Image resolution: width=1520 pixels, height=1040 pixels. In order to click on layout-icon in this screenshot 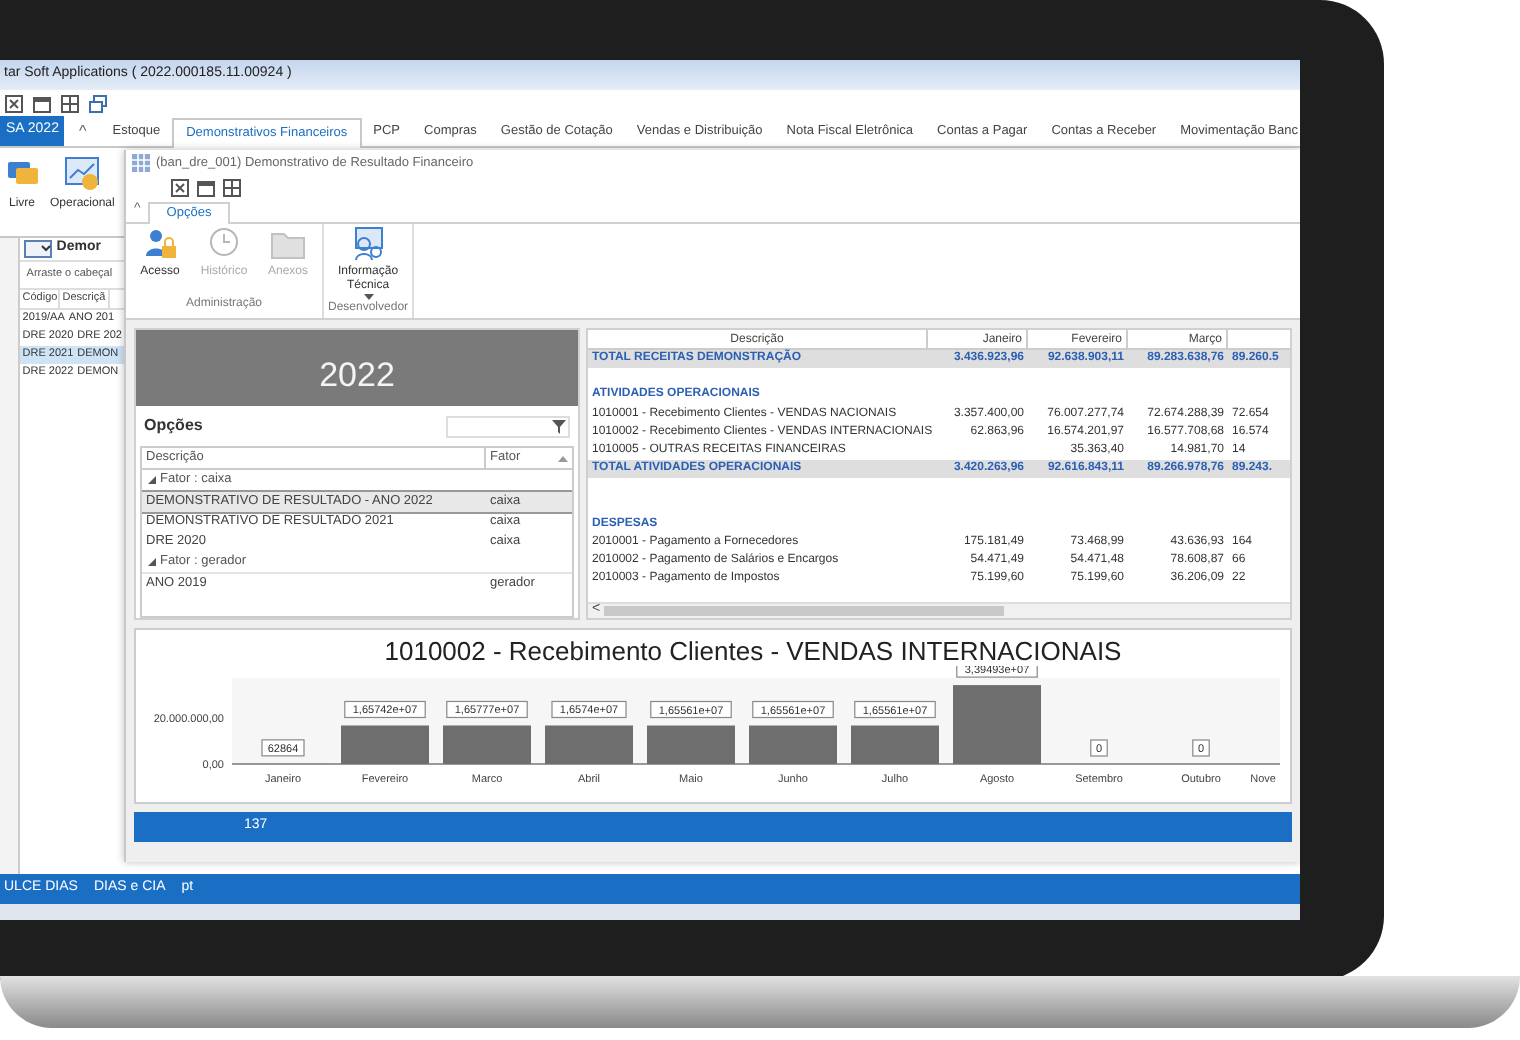, I will do `click(38, 249)`.